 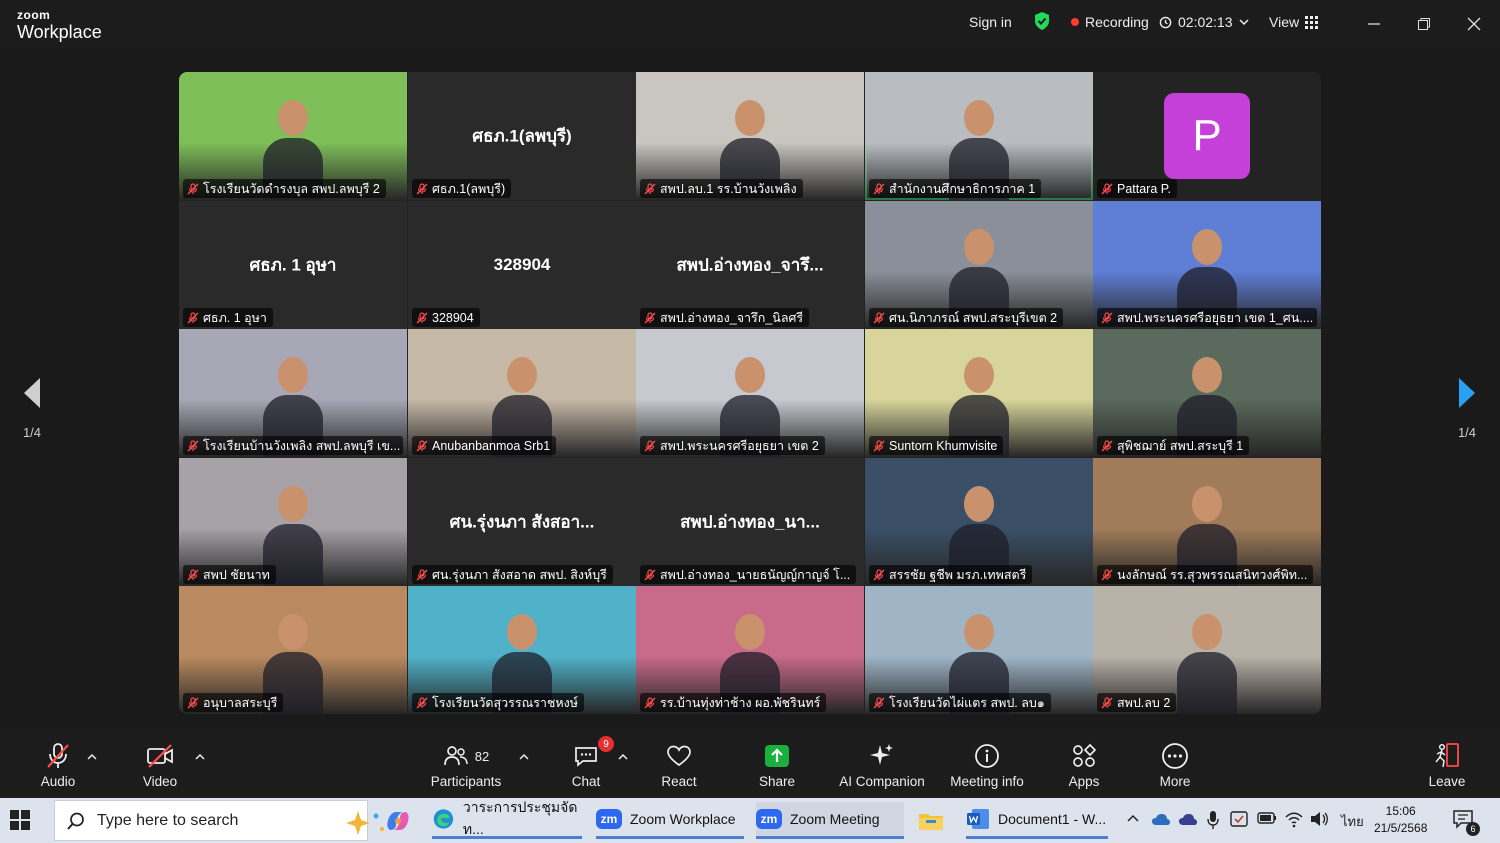 I want to click on minimize-icon, so click(x=1374, y=24).